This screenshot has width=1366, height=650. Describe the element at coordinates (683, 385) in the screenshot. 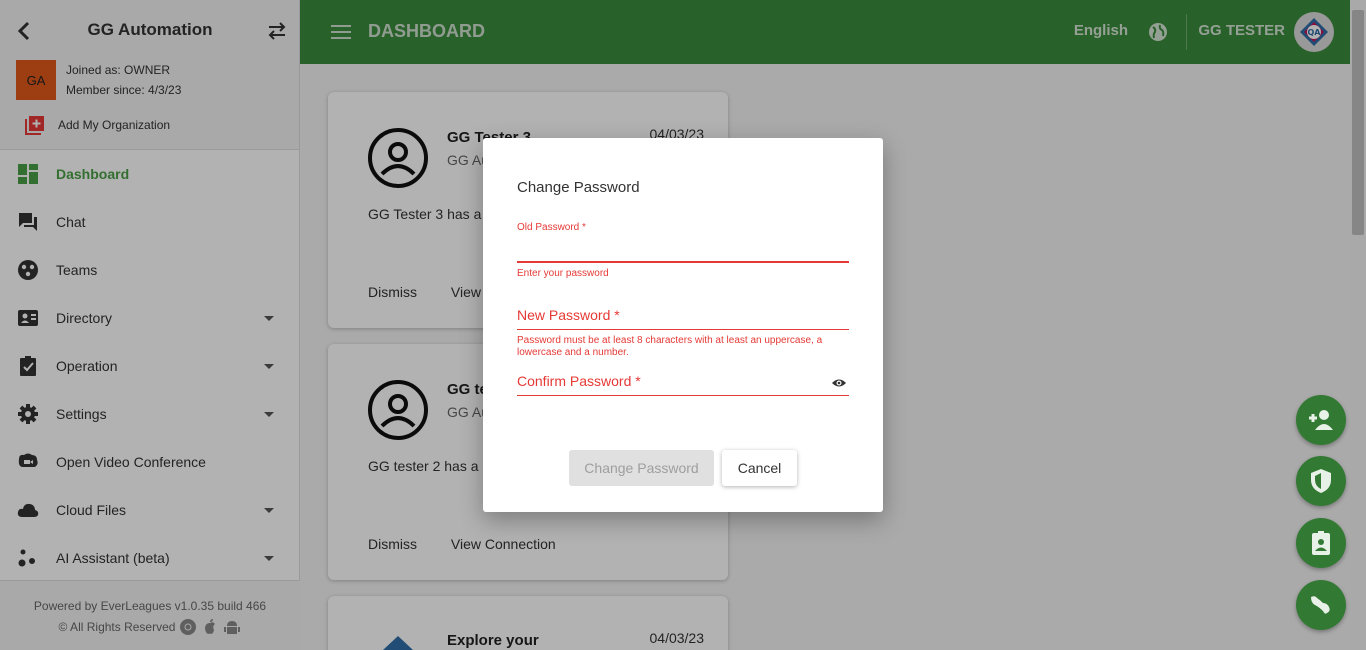

I see `confirm-password-field: Confirm Password *` at that location.